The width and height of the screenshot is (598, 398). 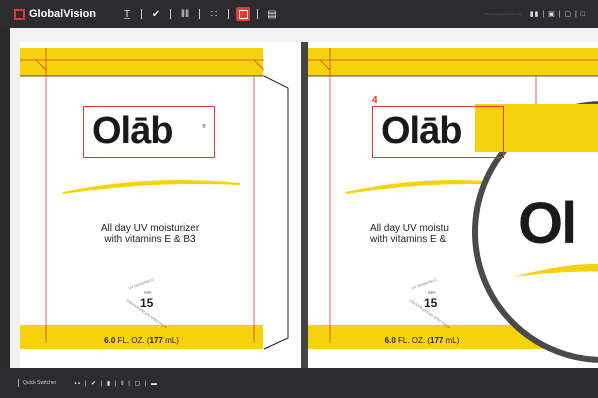 What do you see at coordinates (18, 383) in the screenshot?
I see `bottom-divider` at bounding box center [18, 383].